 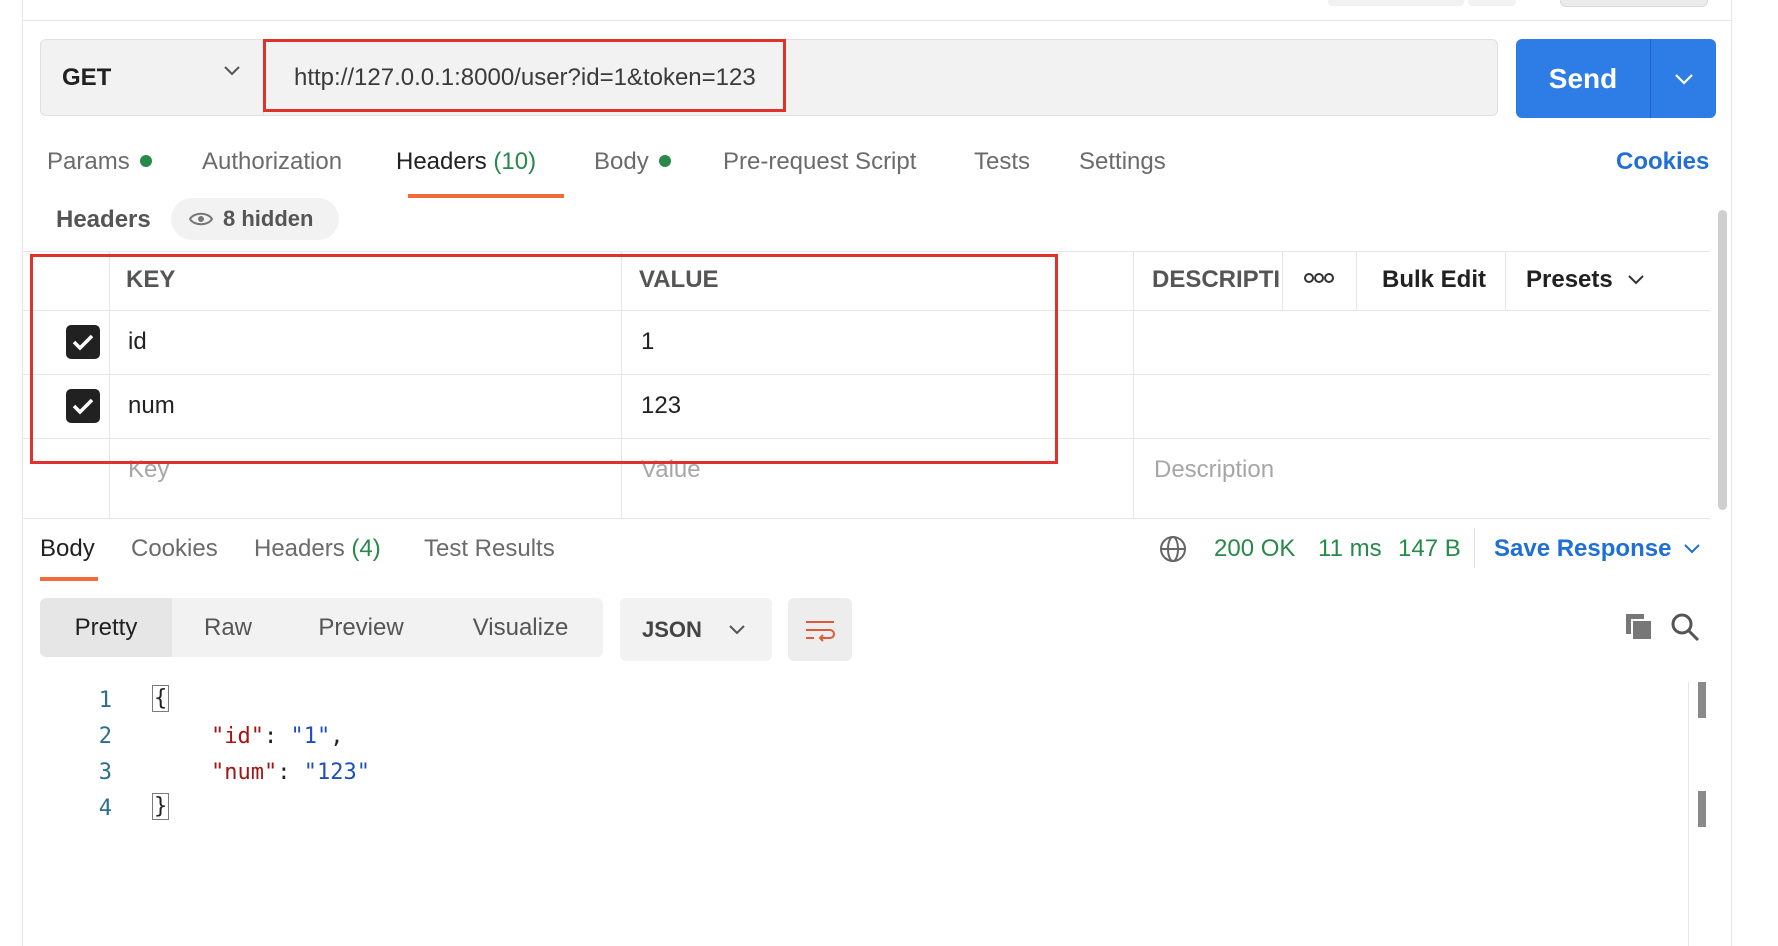 What do you see at coordinates (1350, 549) in the screenshot?
I see `response-time: 11 ms` at bounding box center [1350, 549].